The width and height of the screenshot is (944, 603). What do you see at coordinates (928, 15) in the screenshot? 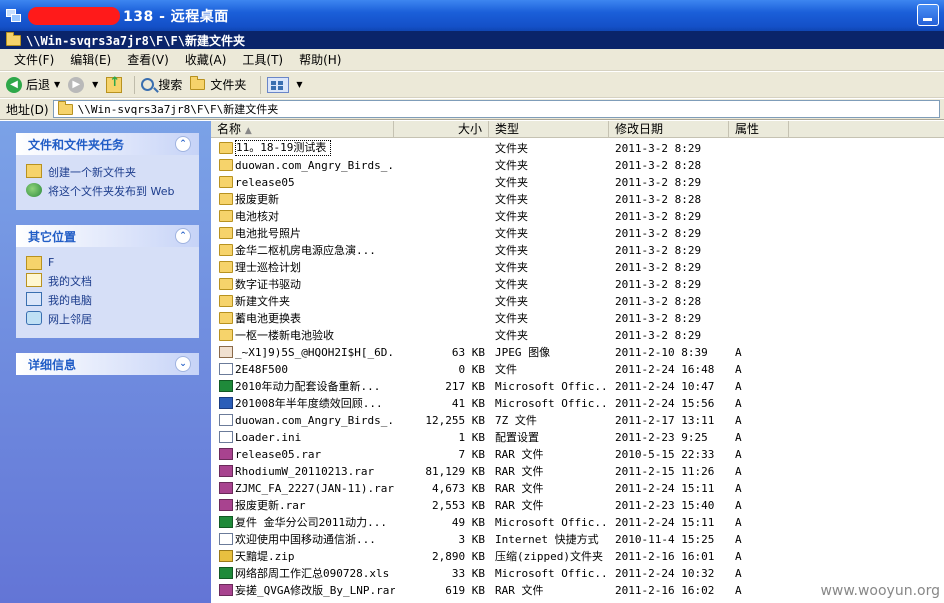
I see `minimize-button` at bounding box center [928, 15].